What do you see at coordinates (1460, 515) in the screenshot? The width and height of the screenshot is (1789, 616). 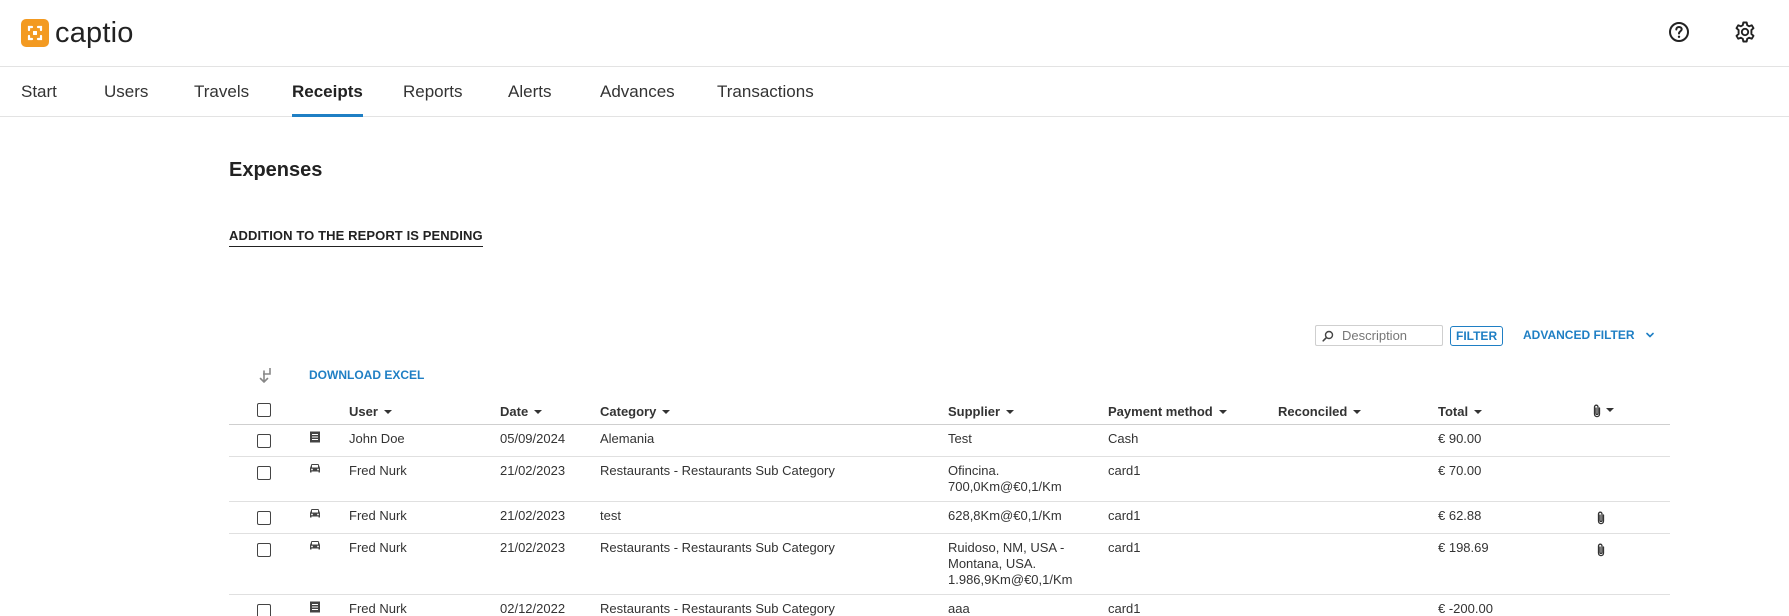 I see `cell-total: € 62.88` at bounding box center [1460, 515].